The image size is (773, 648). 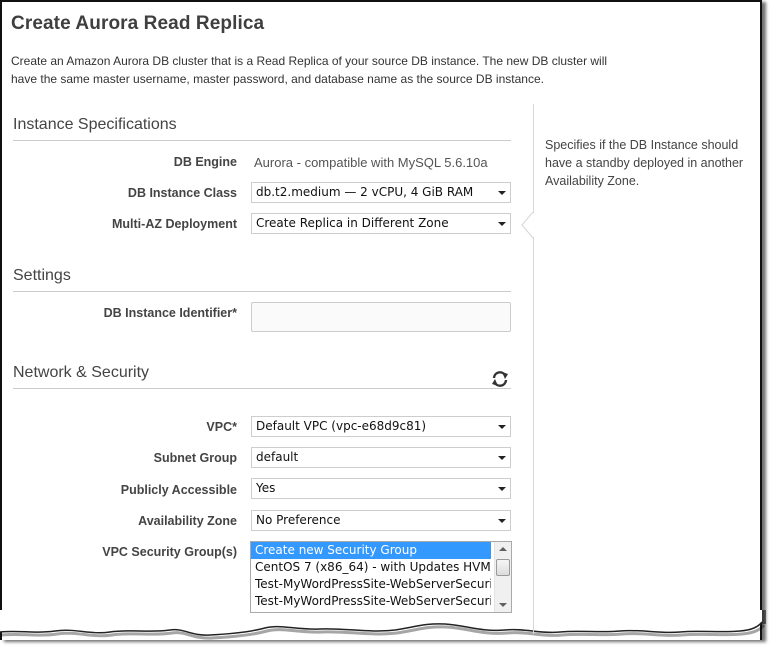 I want to click on refresh-icon, so click(x=500, y=379).